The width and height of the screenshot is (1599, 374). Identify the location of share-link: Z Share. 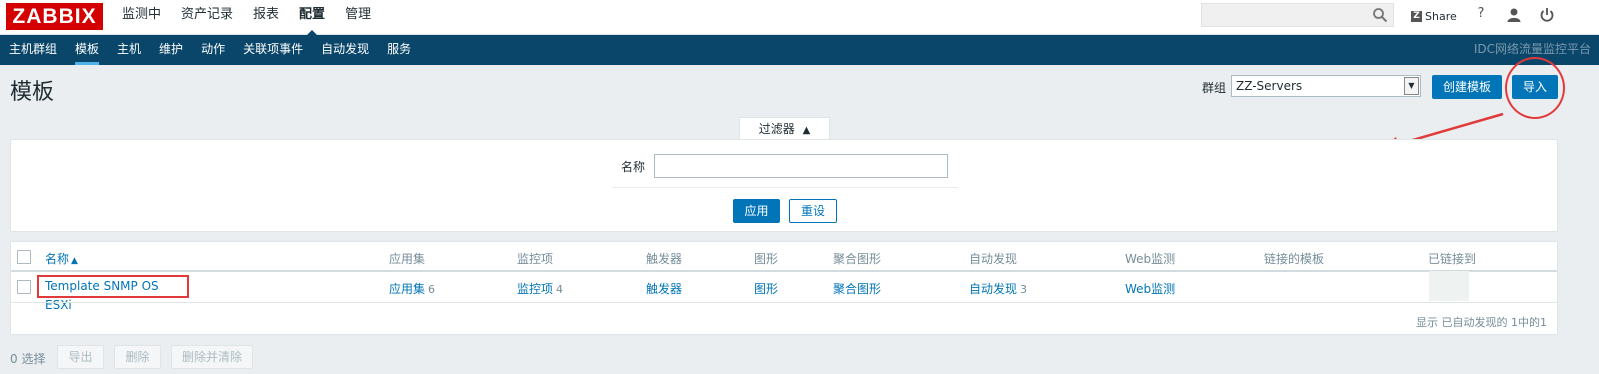
(1434, 16).